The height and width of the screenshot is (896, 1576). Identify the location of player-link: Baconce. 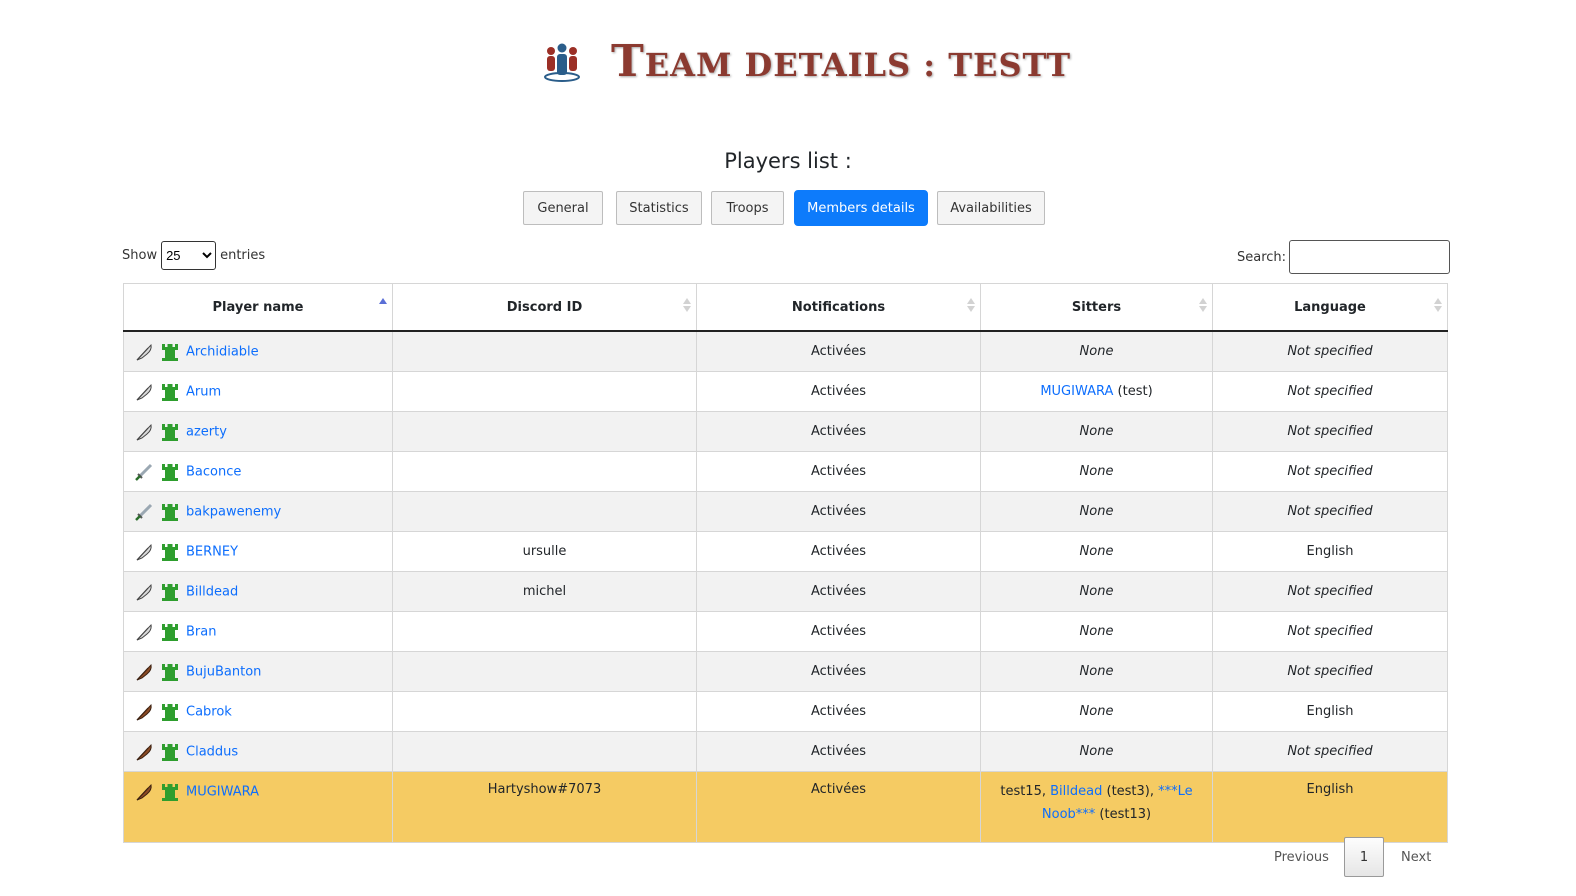
(213, 471).